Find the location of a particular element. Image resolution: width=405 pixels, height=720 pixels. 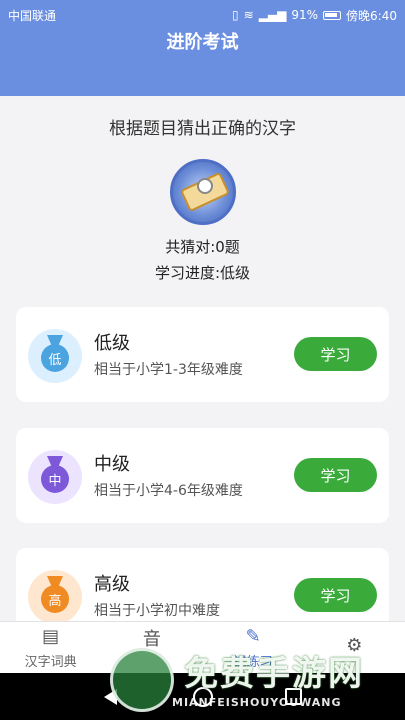

medal-text: 中 is located at coordinates (55, 479).